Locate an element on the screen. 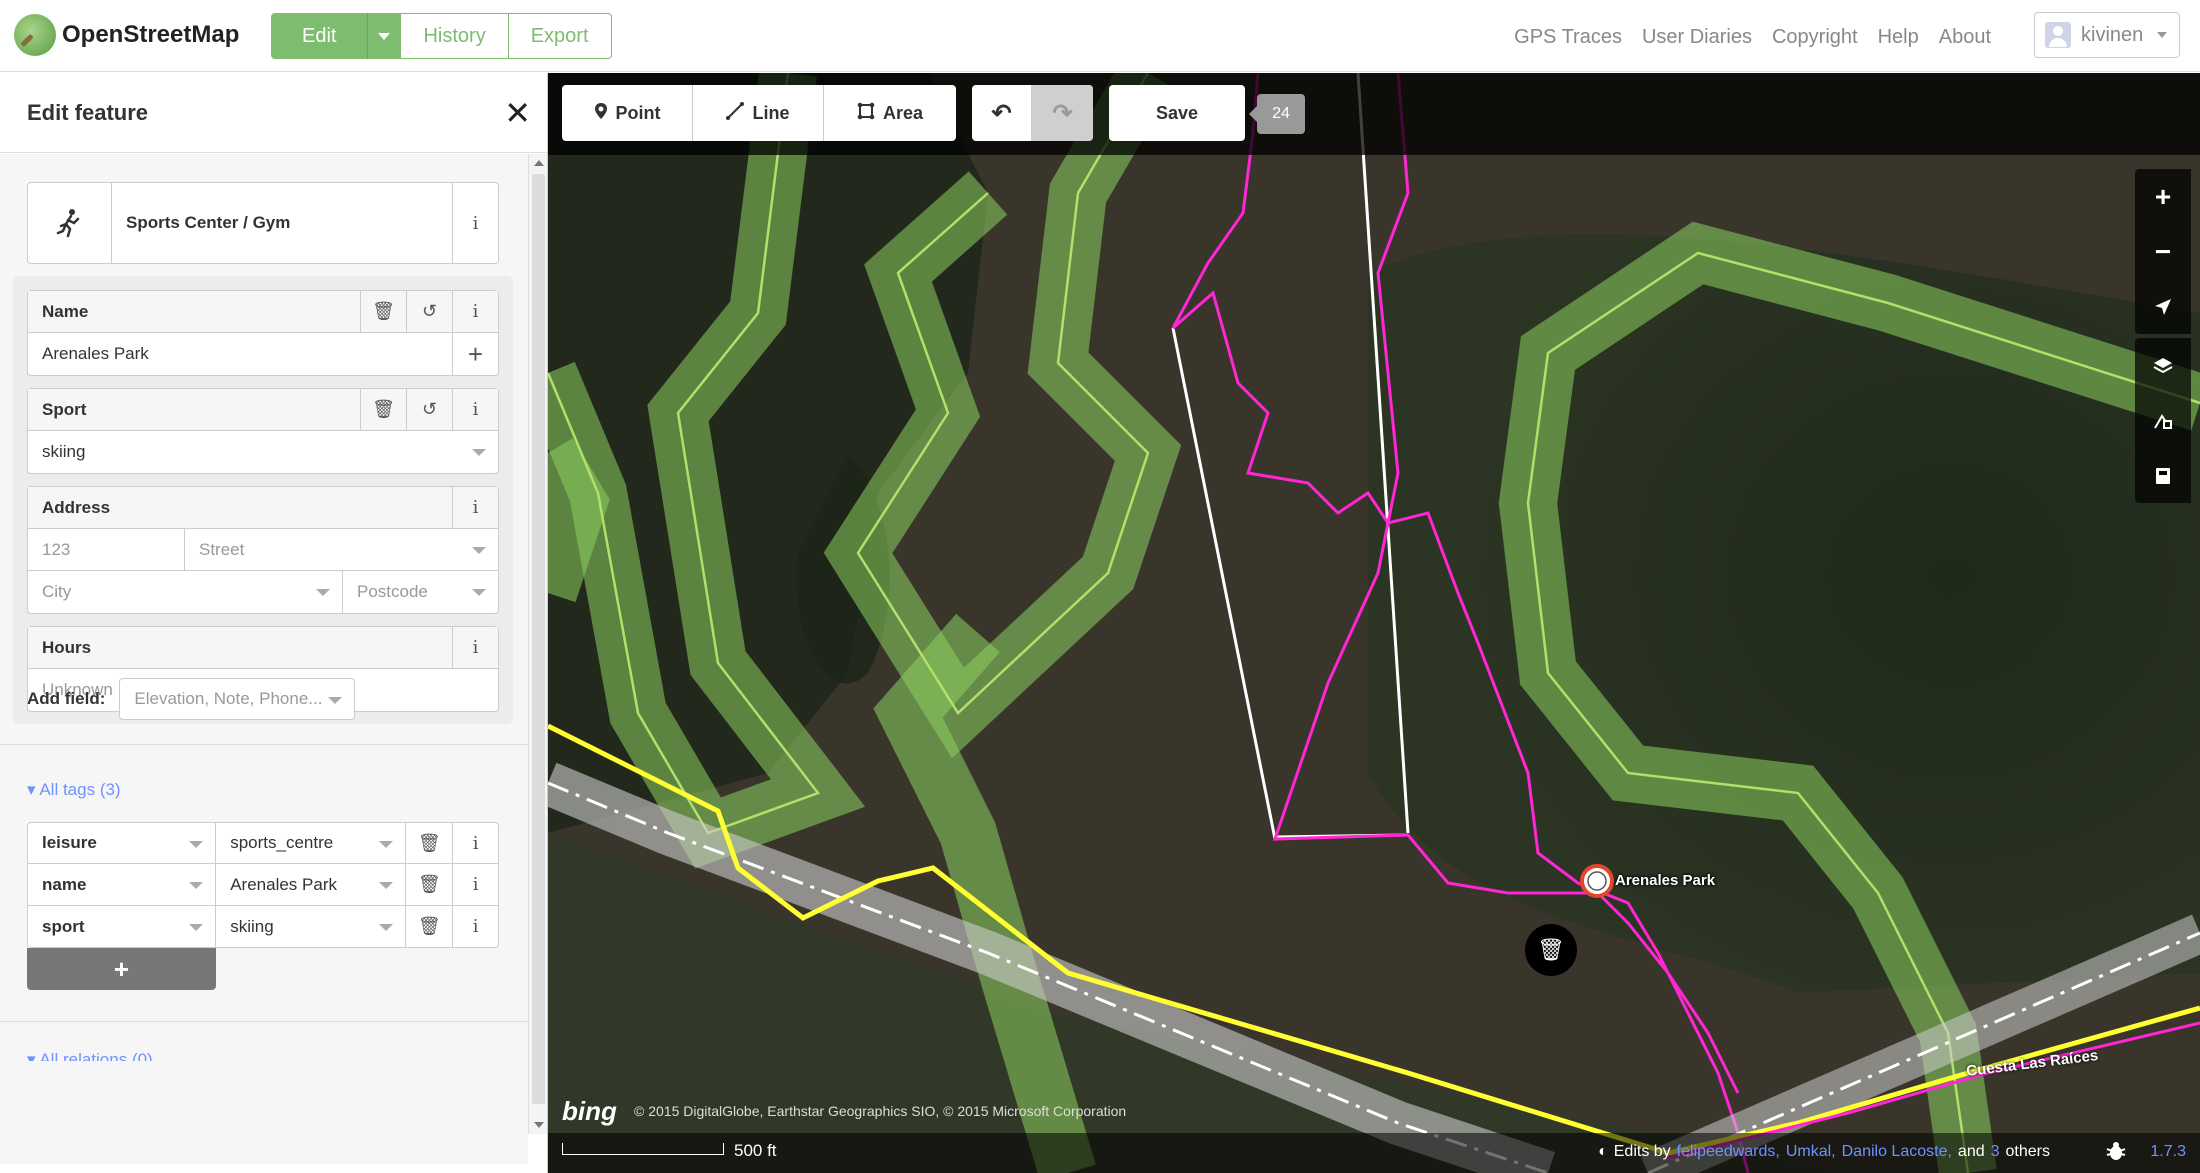 This screenshot has width=2200, height=1173. history-button: History is located at coordinates (454, 36).